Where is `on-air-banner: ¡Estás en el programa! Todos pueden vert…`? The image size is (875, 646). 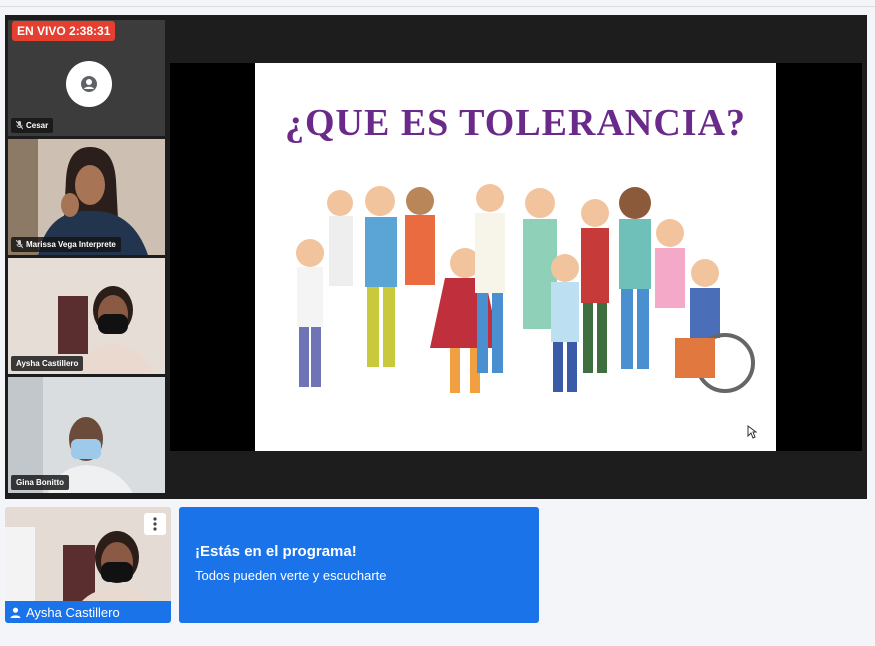
on-air-banner: ¡Estás en el programa! Todos pueden vert… is located at coordinates (359, 565).